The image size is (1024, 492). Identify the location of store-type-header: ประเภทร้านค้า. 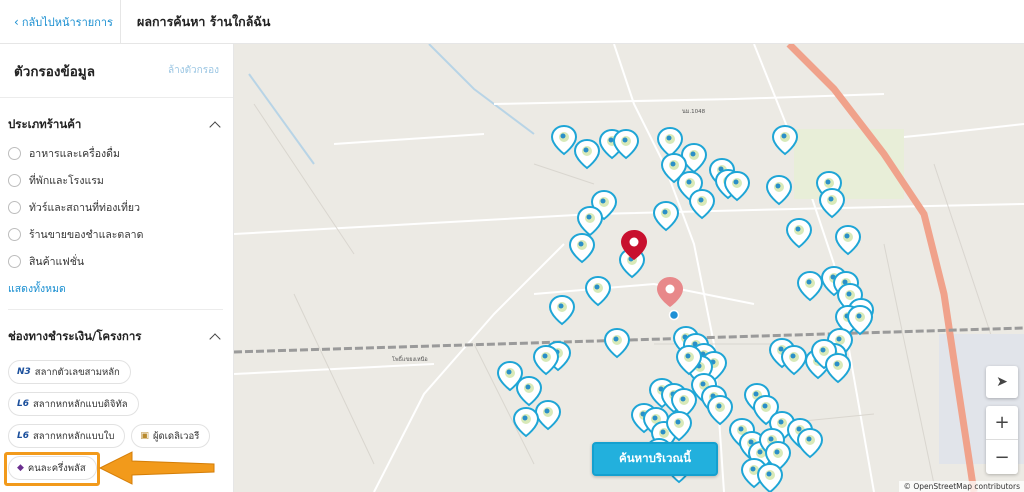
(115, 125).